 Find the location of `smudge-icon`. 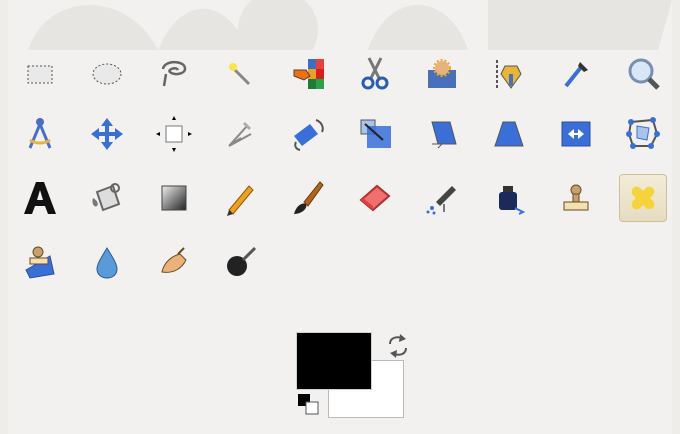

smudge-icon is located at coordinates (174, 262).